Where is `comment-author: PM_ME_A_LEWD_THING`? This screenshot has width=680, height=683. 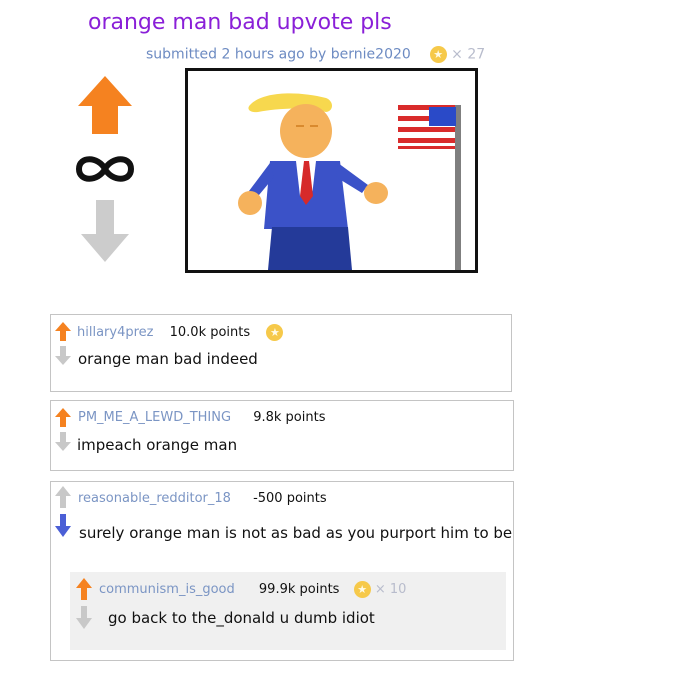
comment-author: PM_ME_A_LEWD_THING is located at coordinates (154, 417).